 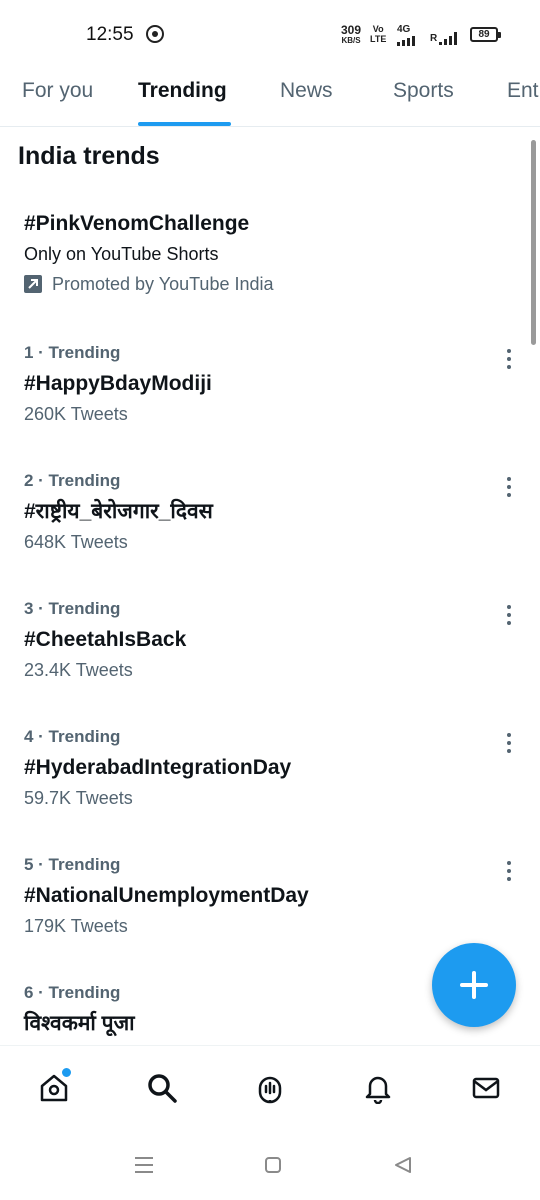 What do you see at coordinates (76, 542) in the screenshot?
I see `trend-count: 648K Tweets` at bounding box center [76, 542].